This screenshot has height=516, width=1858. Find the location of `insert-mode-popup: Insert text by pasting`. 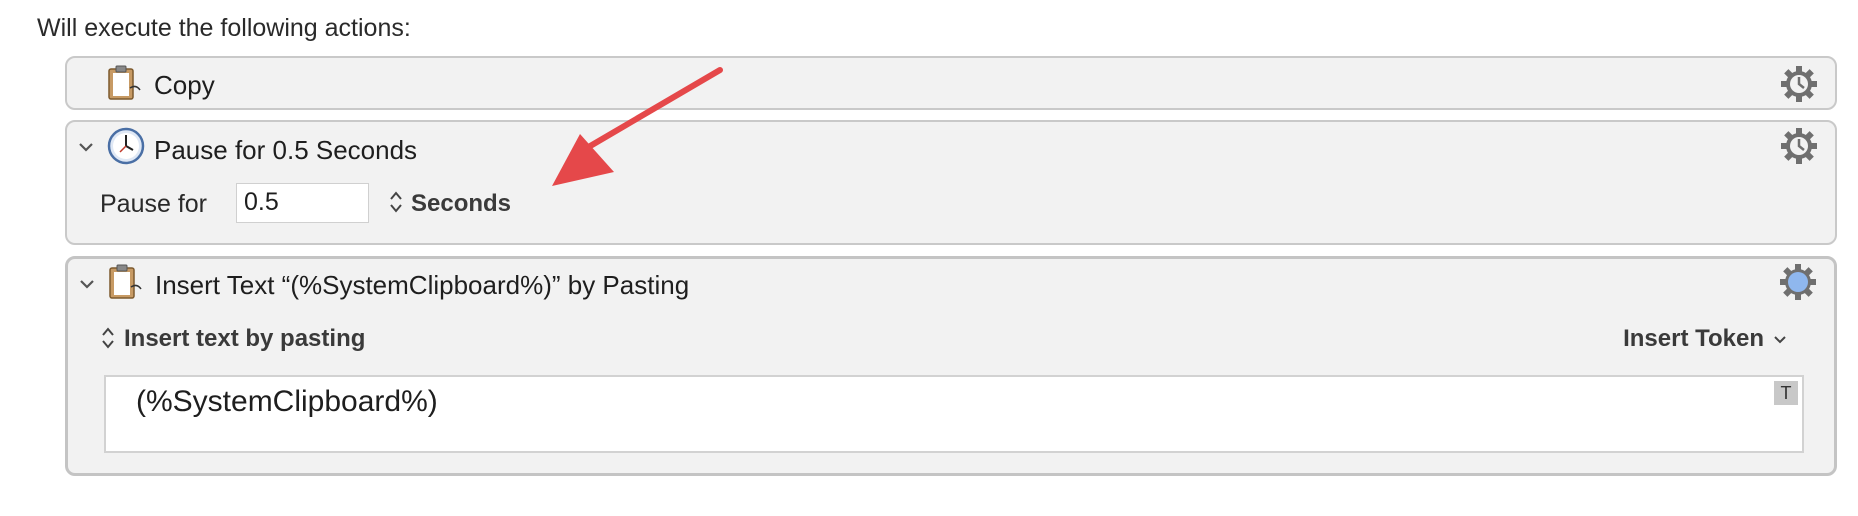

insert-mode-popup: Insert text by pasting is located at coordinates (244, 339).